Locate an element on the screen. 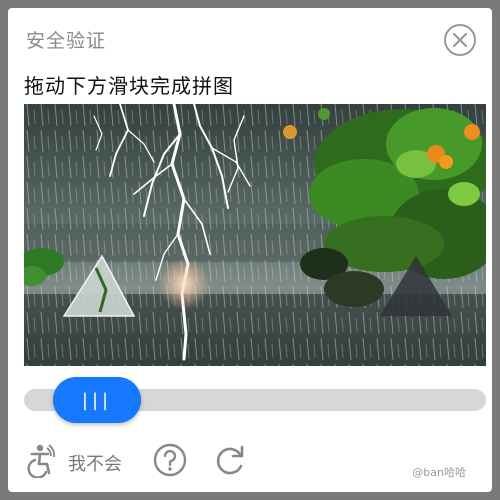 The width and height of the screenshot is (500, 500). slider-grip-icon: ||| is located at coordinates (97, 400).